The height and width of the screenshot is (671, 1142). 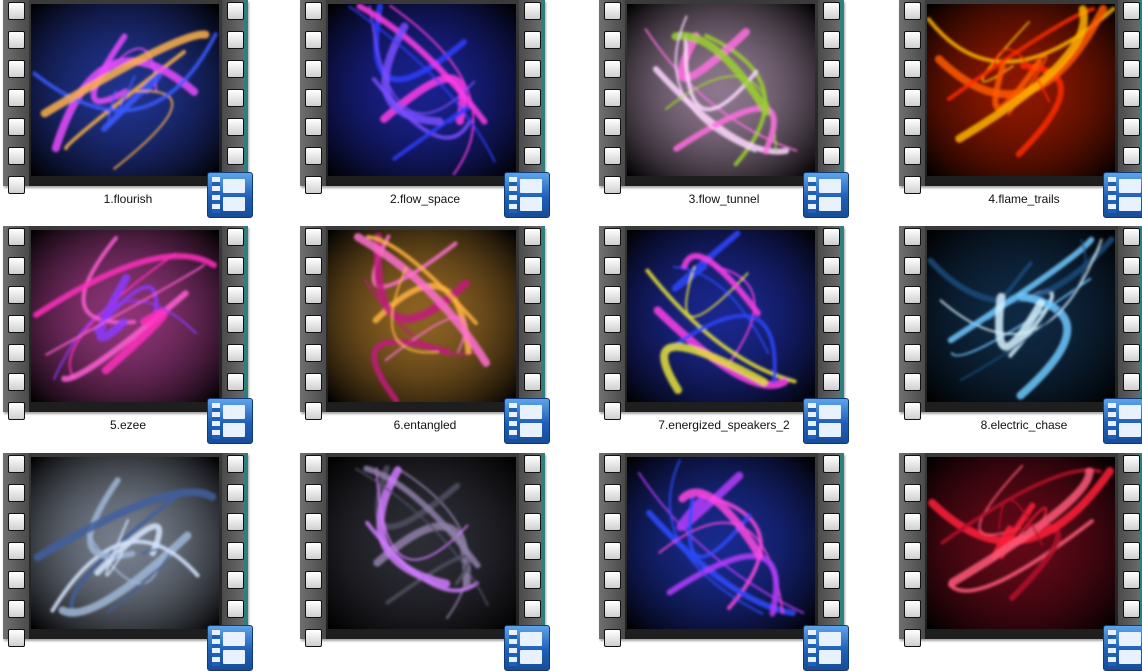 I want to click on video-file-item: 6.entangled, so click(x=425, y=335).